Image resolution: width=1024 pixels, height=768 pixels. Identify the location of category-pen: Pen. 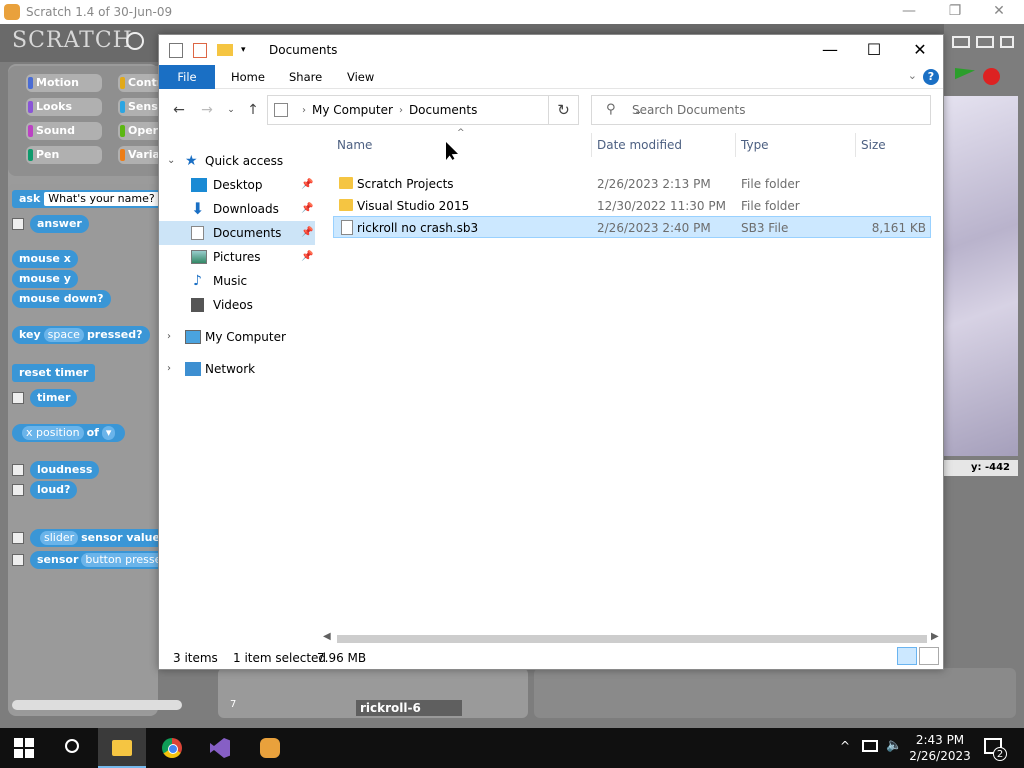
(64, 155).